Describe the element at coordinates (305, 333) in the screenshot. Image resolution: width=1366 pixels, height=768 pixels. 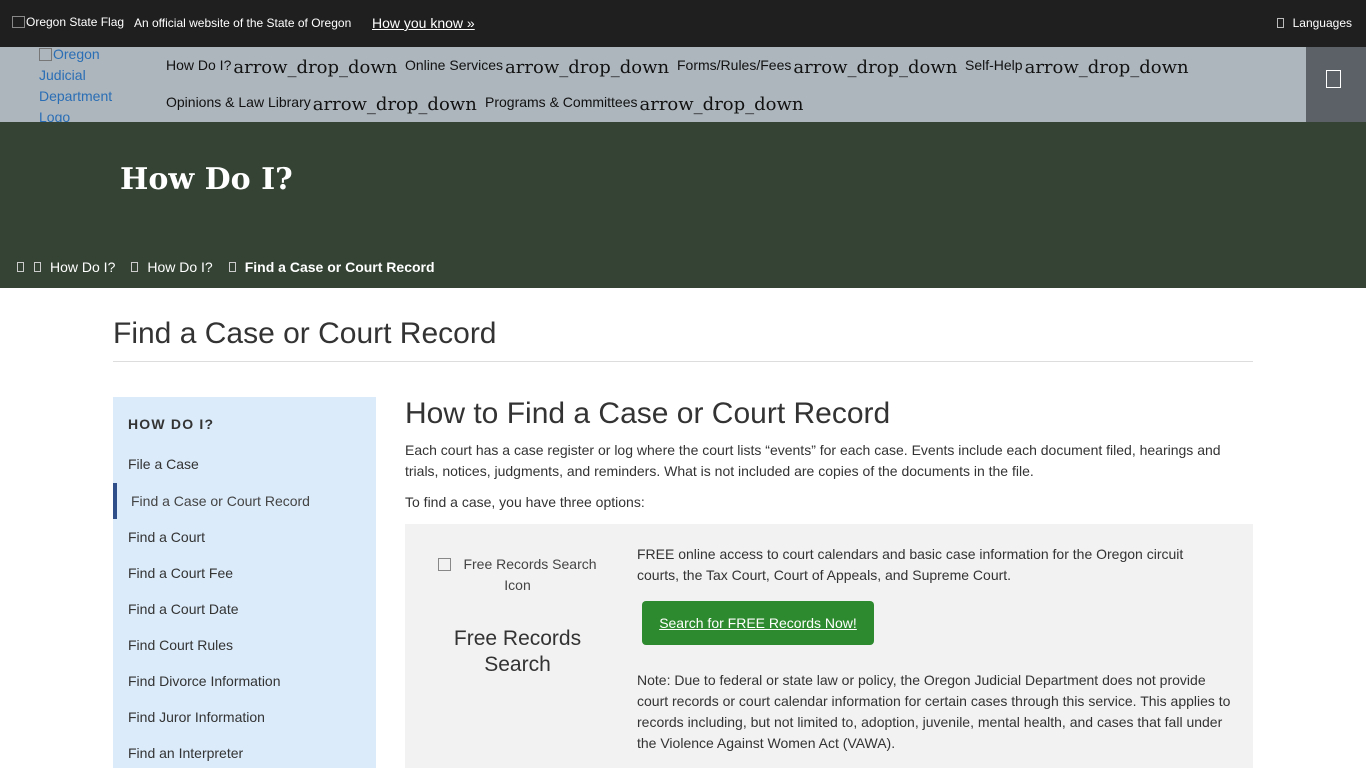
I see `page-title: Find a Case or Court Record` at that location.